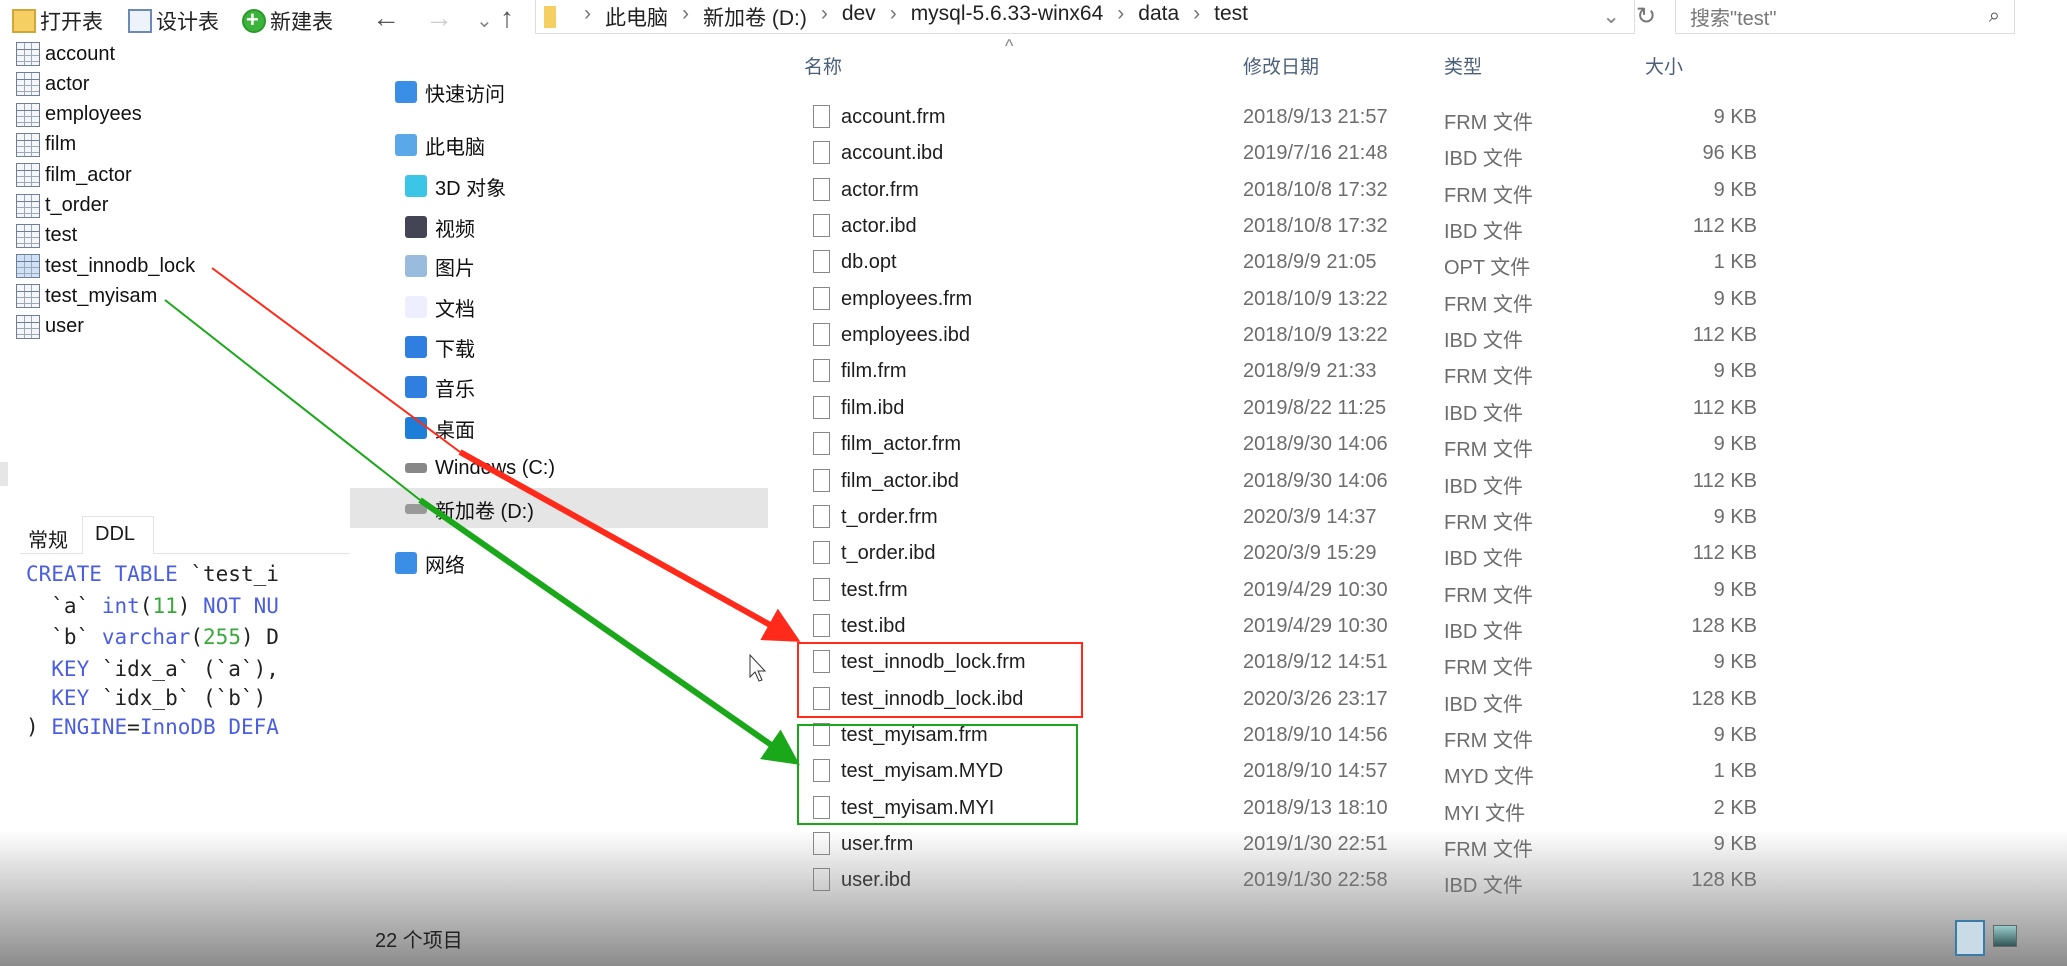  What do you see at coordinates (2005, 936) in the screenshot?
I see `large-icons-view-button` at bounding box center [2005, 936].